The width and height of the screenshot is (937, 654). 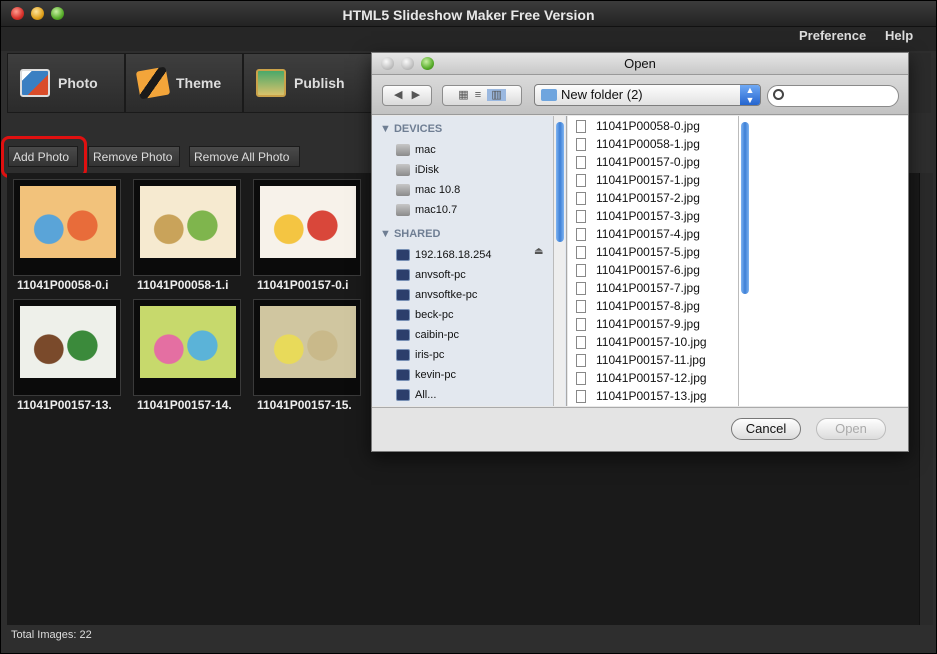 What do you see at coordinates (436, 210) in the screenshot?
I see `sidebar-item-label: mac10.7` at bounding box center [436, 210].